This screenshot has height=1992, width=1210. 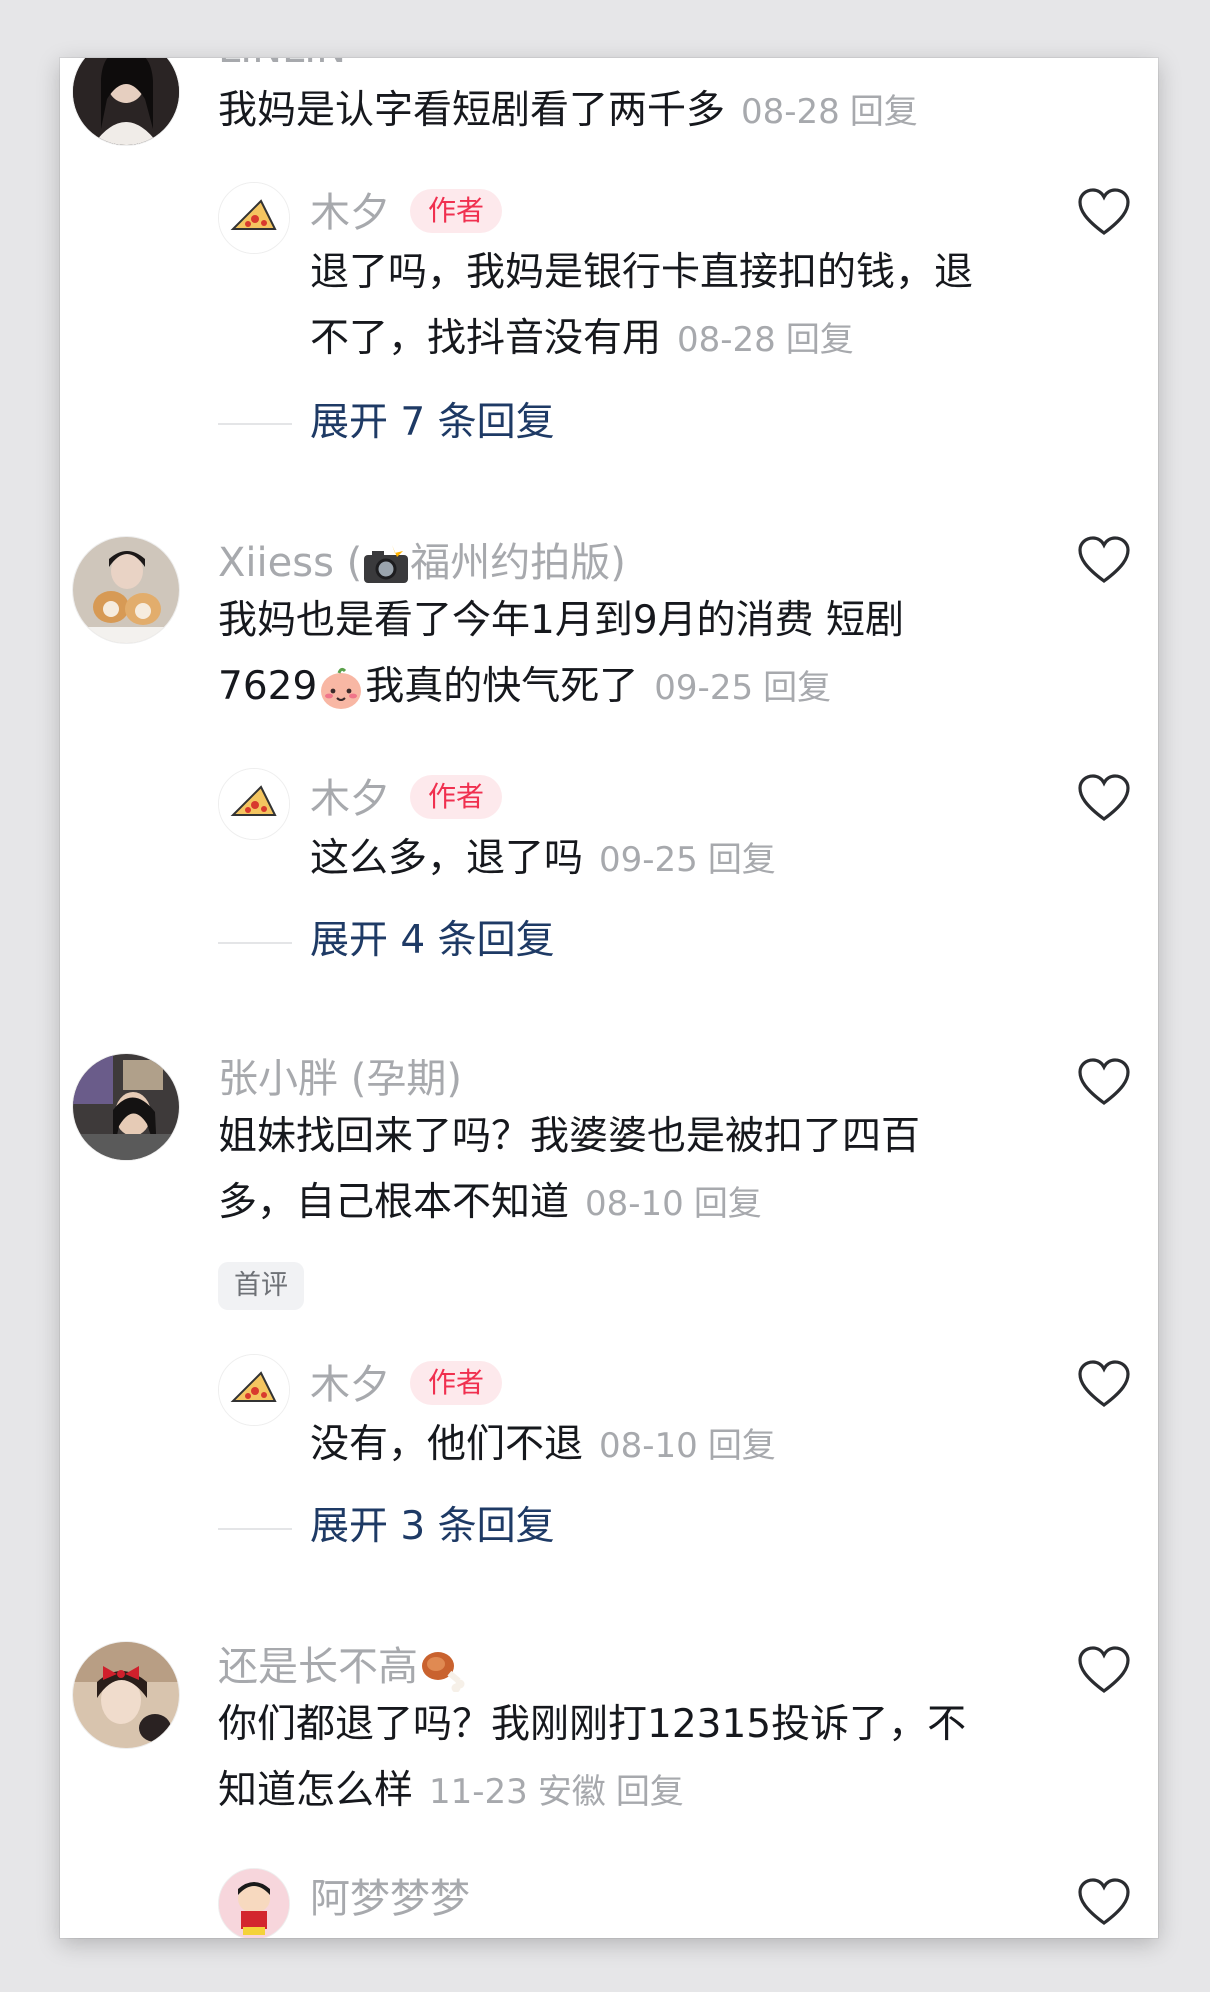 I want to click on blushing-face-emoji, so click(x=341, y=688).